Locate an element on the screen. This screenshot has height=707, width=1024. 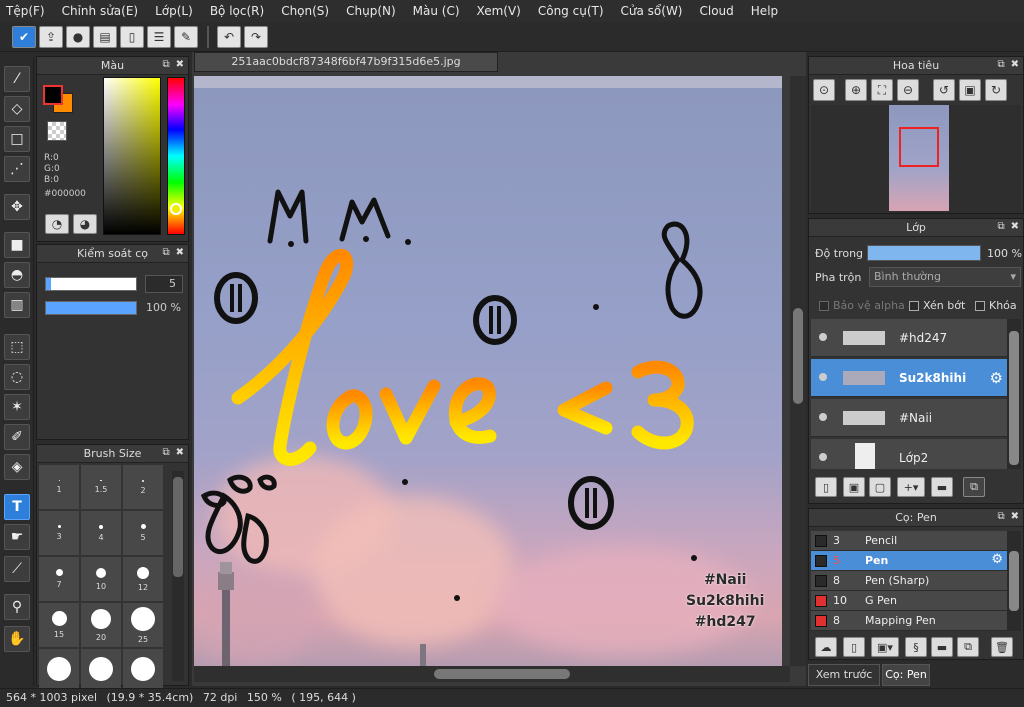
brush-icon: ⁄ is located at coordinates (17, 79).